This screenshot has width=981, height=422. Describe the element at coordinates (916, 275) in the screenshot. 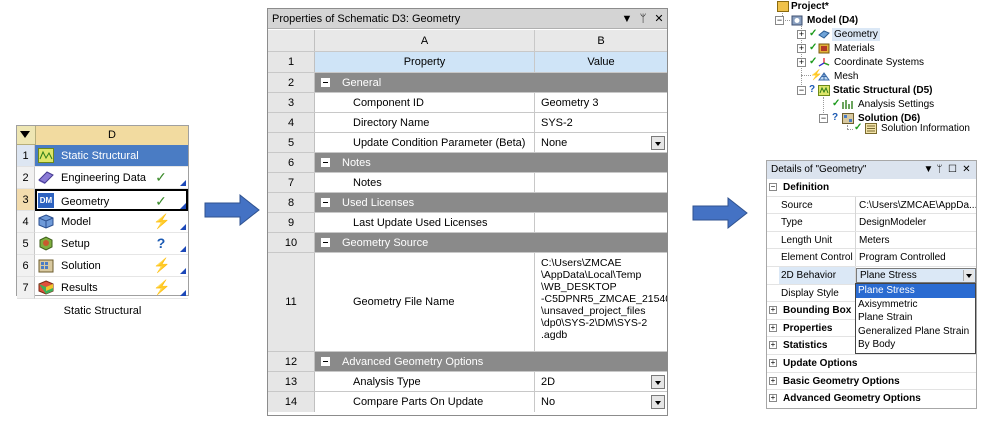

I see `2d-behavior-select: Plane Stress` at that location.